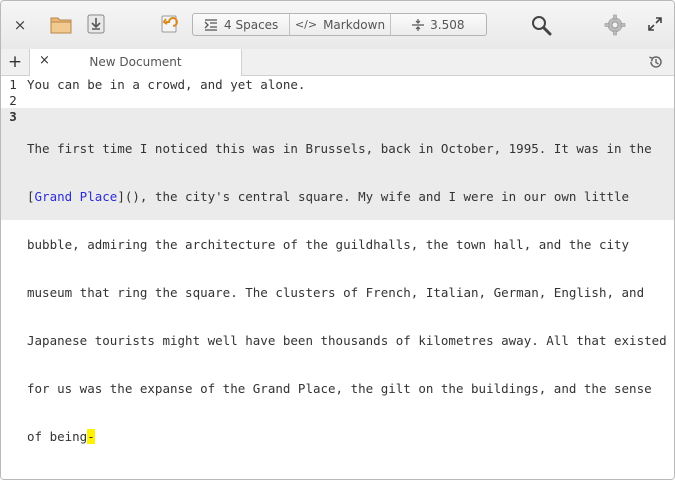 This screenshot has height=480, width=675. Describe the element at coordinates (31, 196) in the screenshot. I see `link-bracket: [` at that location.